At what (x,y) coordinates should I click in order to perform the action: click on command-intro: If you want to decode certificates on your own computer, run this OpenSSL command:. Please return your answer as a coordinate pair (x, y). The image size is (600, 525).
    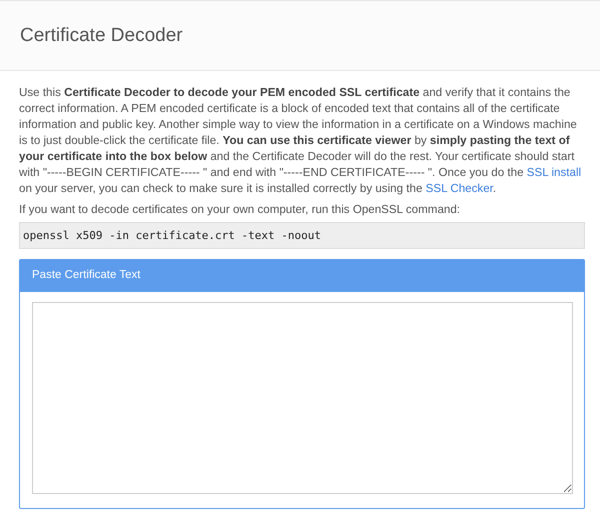
    Looking at the image, I should click on (240, 210).